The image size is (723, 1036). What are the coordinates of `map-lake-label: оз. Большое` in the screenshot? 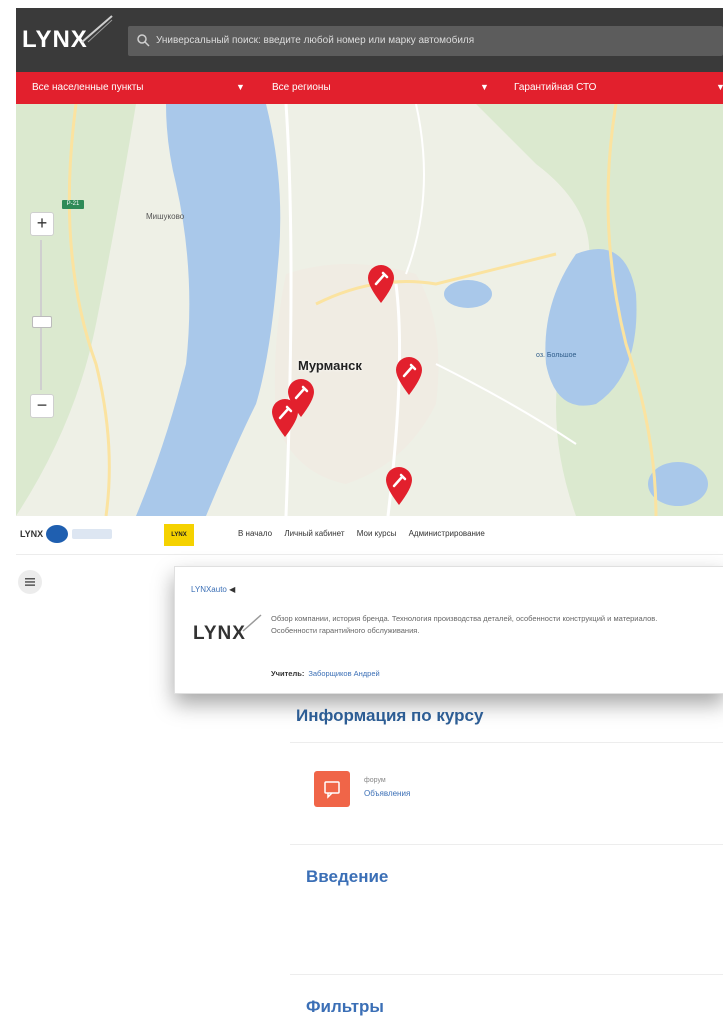 It's located at (556, 355).